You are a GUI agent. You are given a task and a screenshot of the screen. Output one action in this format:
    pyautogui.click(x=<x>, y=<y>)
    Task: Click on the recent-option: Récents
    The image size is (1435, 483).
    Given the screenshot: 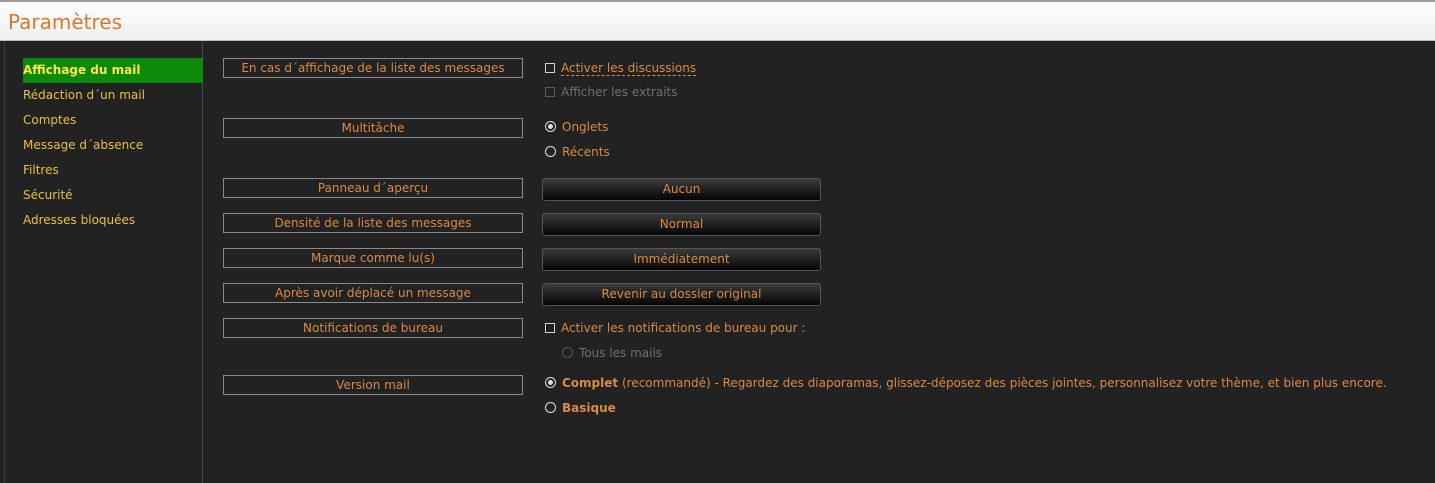 What is the action you would take?
    pyautogui.click(x=577, y=152)
    